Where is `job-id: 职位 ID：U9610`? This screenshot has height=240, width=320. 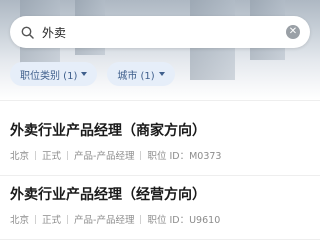
job-id: 职位 ID：U9610 is located at coordinates (184, 220).